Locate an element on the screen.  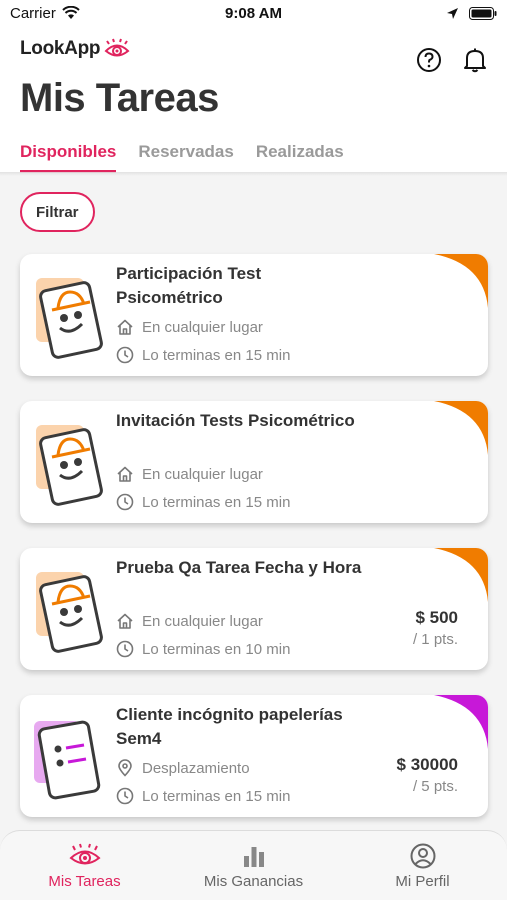
task-location: Desplazamiento is located at coordinates (196, 768).